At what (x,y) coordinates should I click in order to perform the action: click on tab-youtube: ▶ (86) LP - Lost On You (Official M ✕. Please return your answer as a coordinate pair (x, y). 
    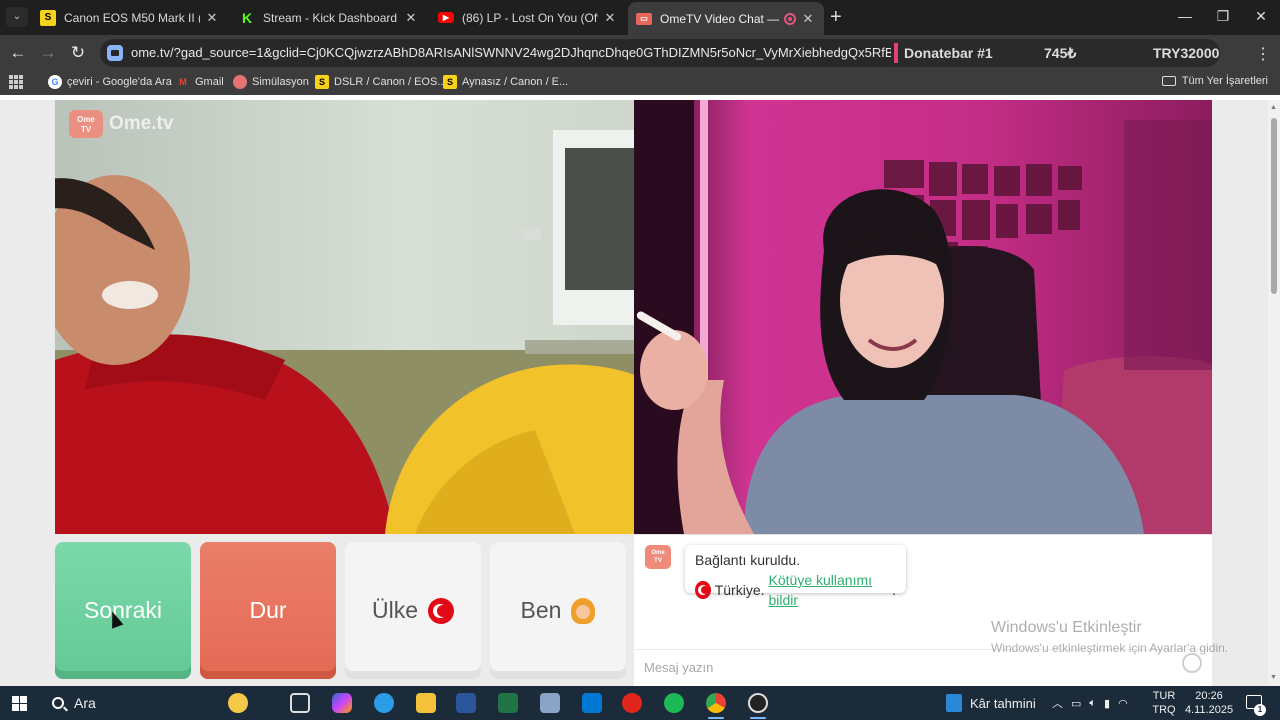
    Looking at the image, I should click on (528, 17).